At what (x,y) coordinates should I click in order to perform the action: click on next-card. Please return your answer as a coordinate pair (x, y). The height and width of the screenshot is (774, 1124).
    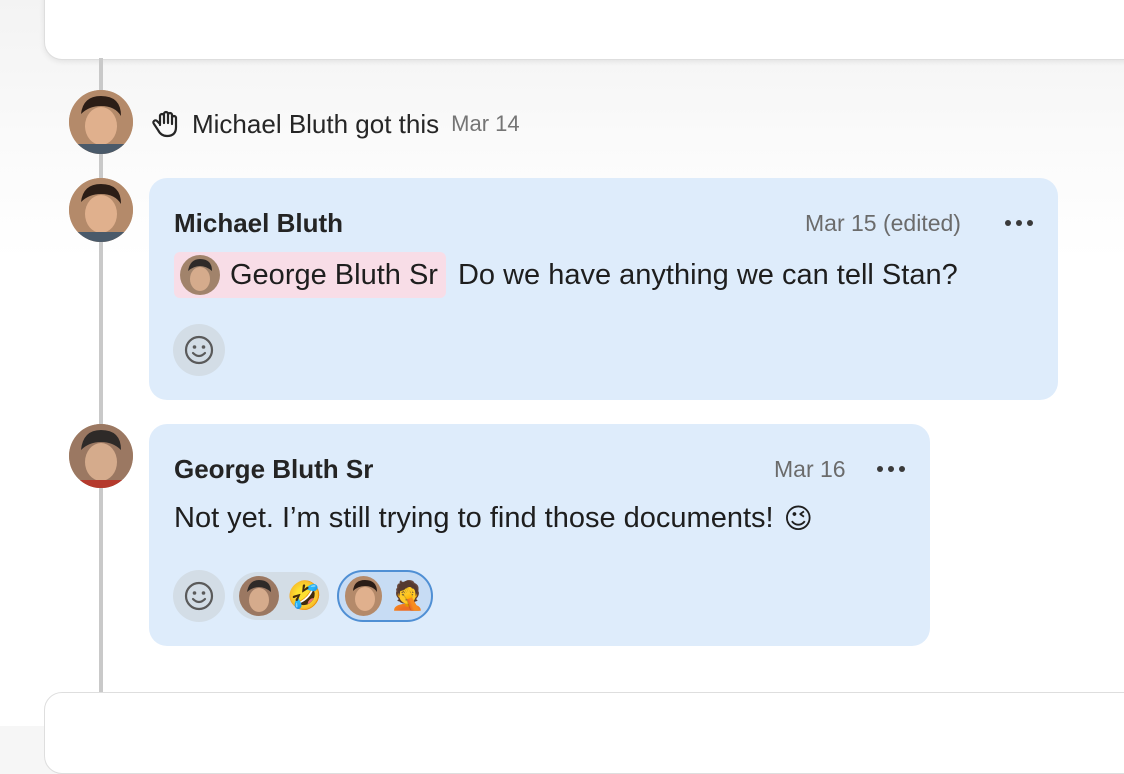
    Looking at the image, I should click on (584, 733).